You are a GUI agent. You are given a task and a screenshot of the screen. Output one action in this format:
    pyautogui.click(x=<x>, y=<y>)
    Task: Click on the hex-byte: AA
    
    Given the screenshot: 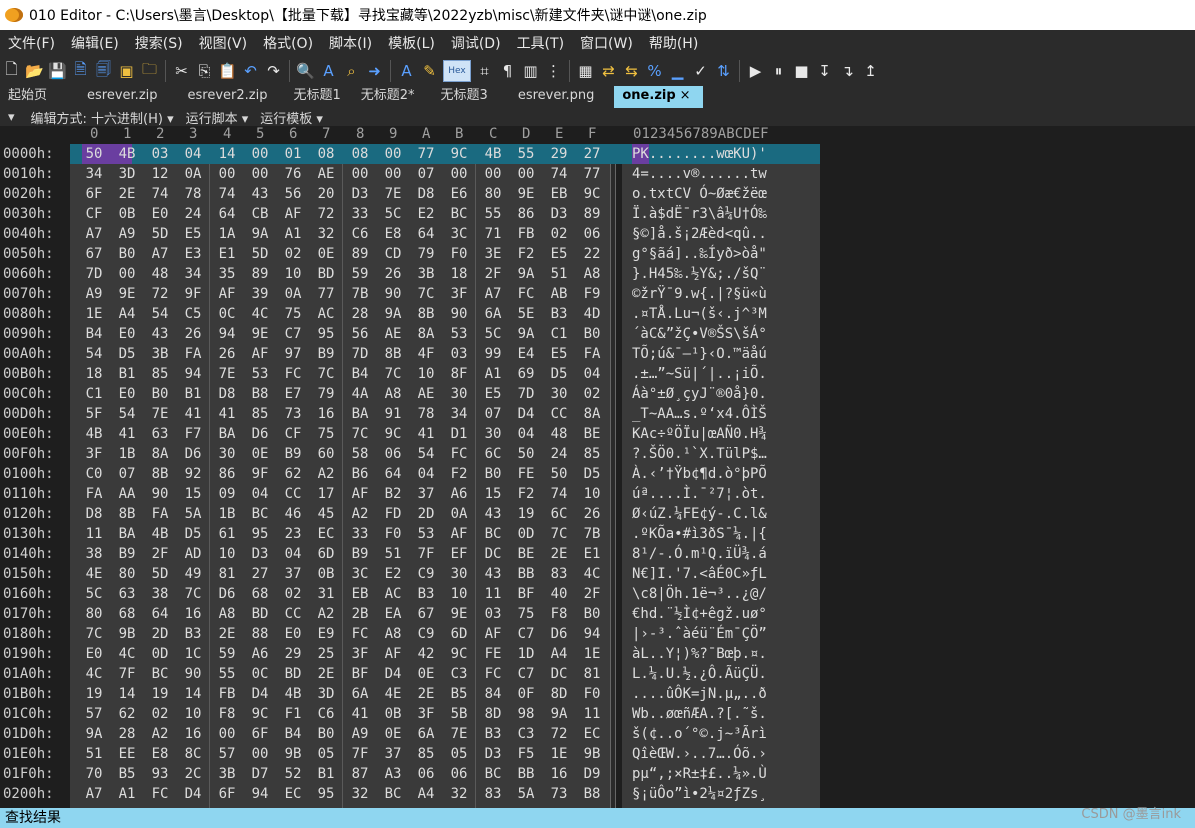 What is the action you would take?
    pyautogui.click(x=127, y=494)
    